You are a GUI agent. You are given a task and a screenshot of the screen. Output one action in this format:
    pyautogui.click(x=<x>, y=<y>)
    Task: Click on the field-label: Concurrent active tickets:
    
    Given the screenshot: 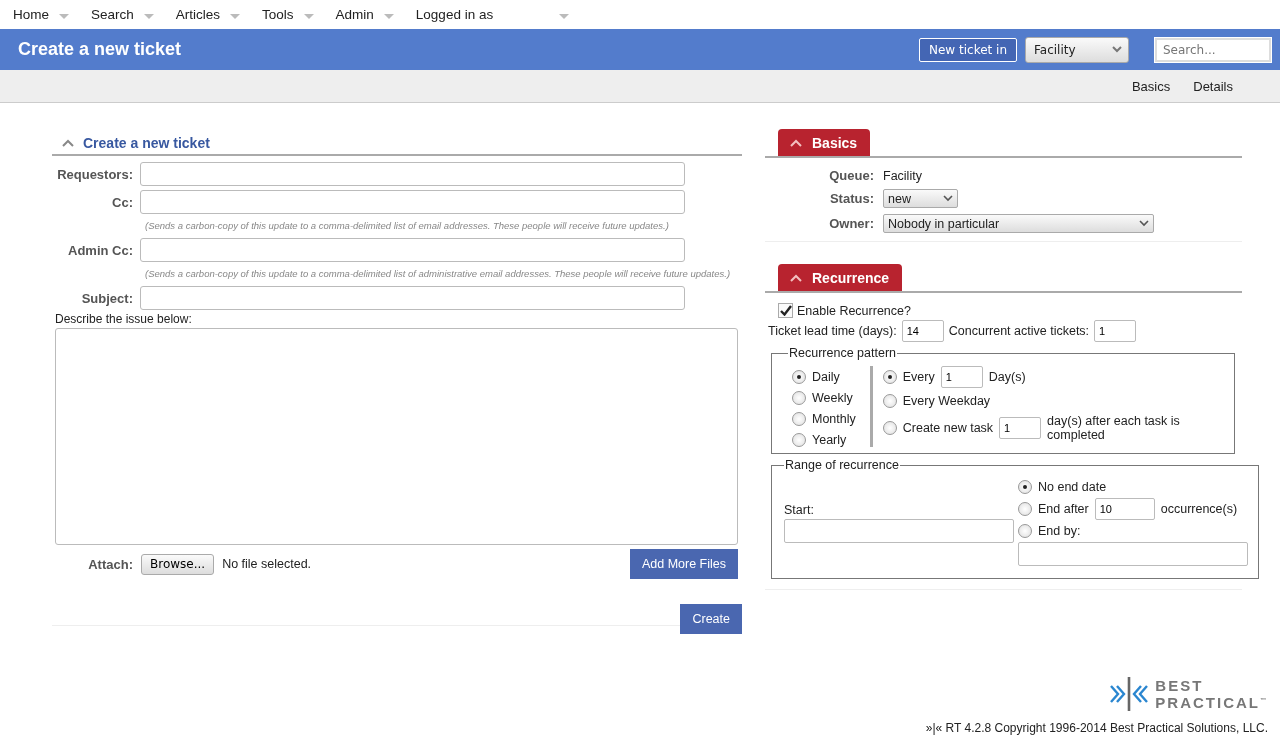 What is the action you would take?
    pyautogui.click(x=1019, y=331)
    